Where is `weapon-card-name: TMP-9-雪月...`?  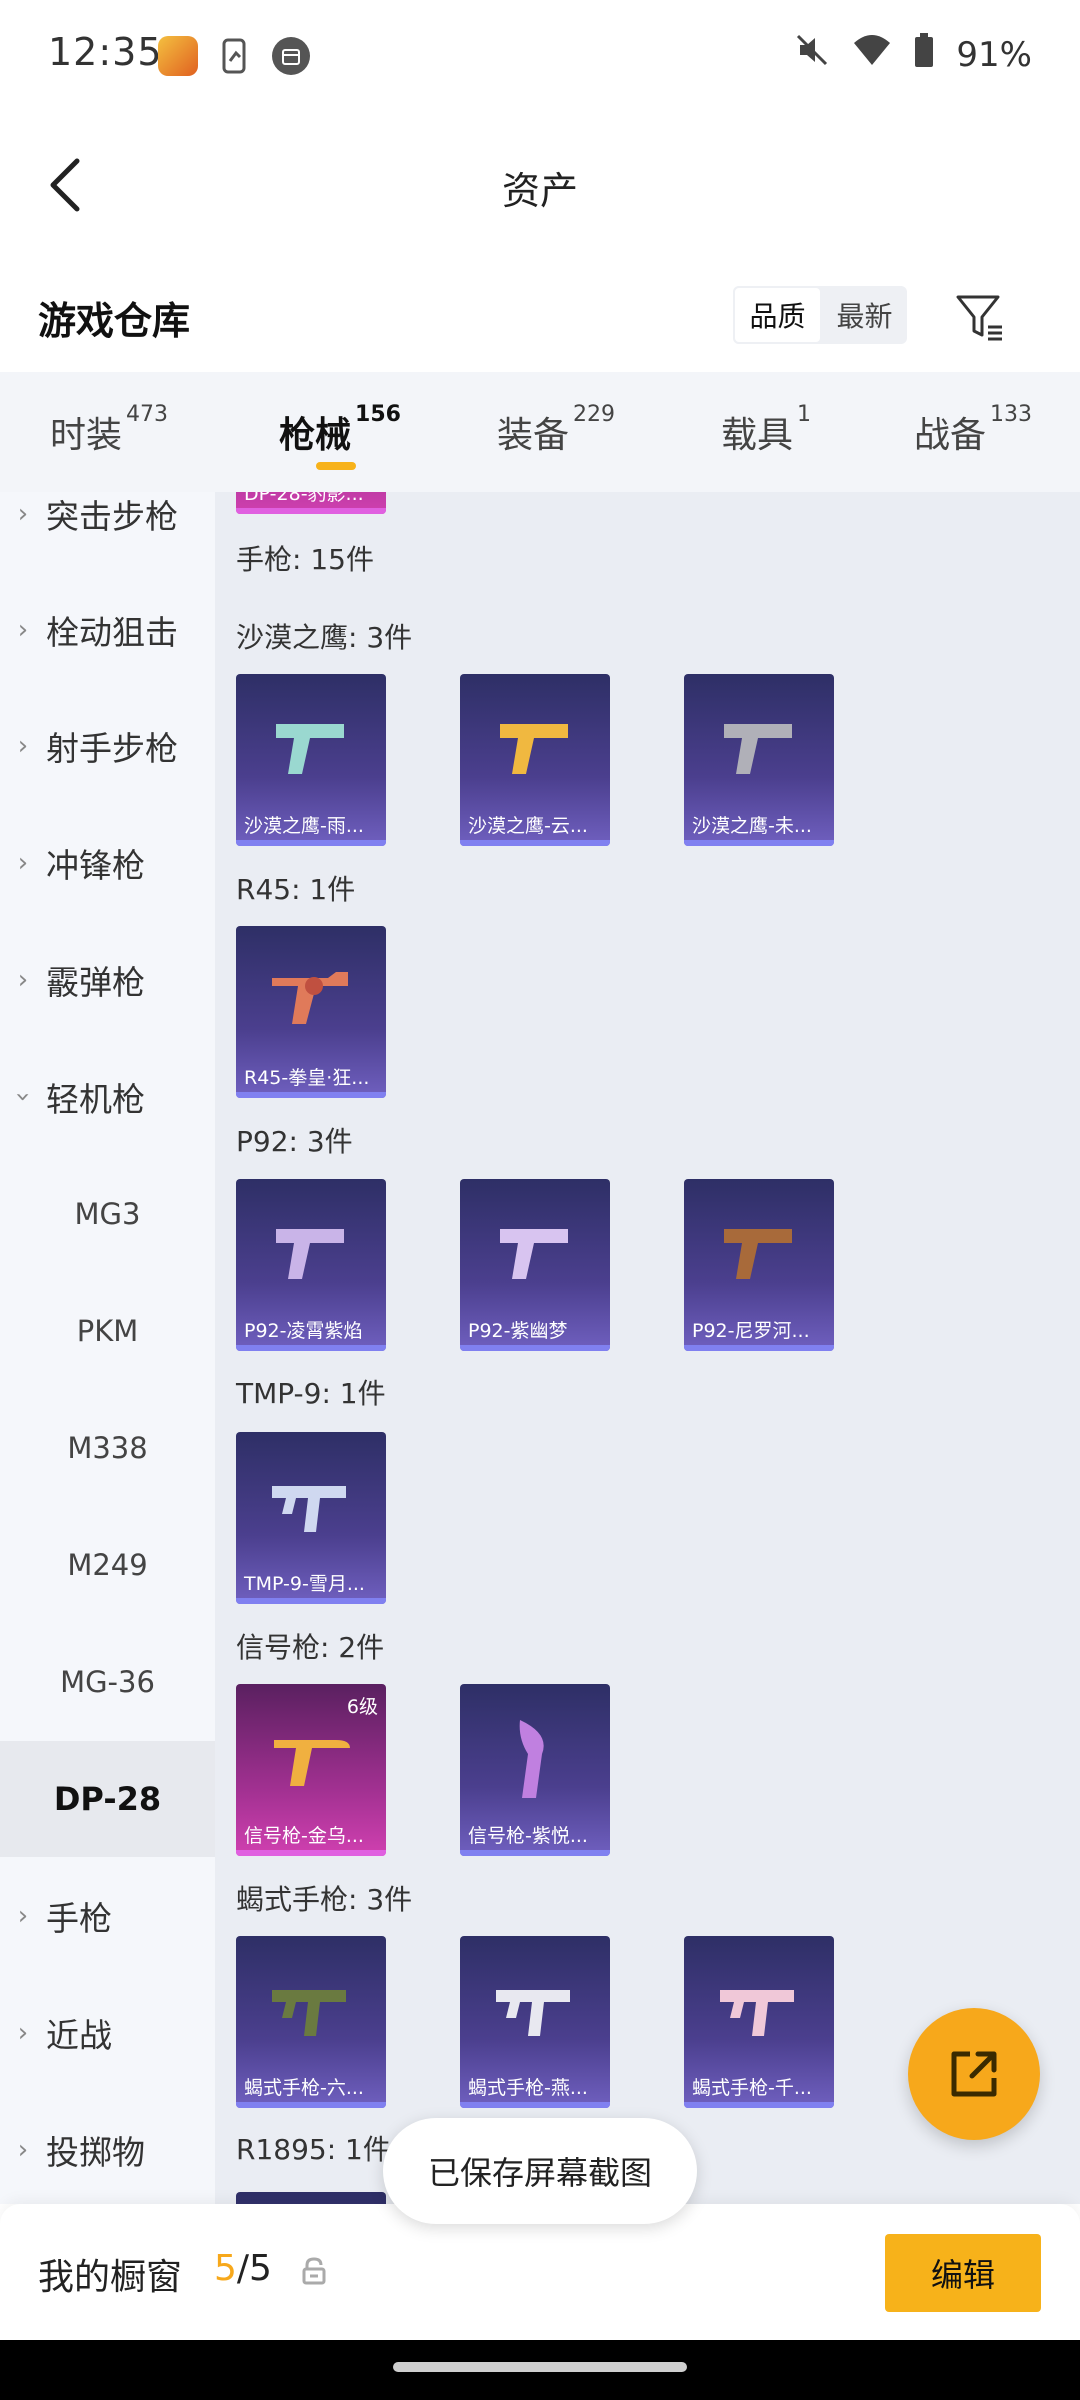 weapon-card-name: TMP-9-雪月... is located at coordinates (304, 1584).